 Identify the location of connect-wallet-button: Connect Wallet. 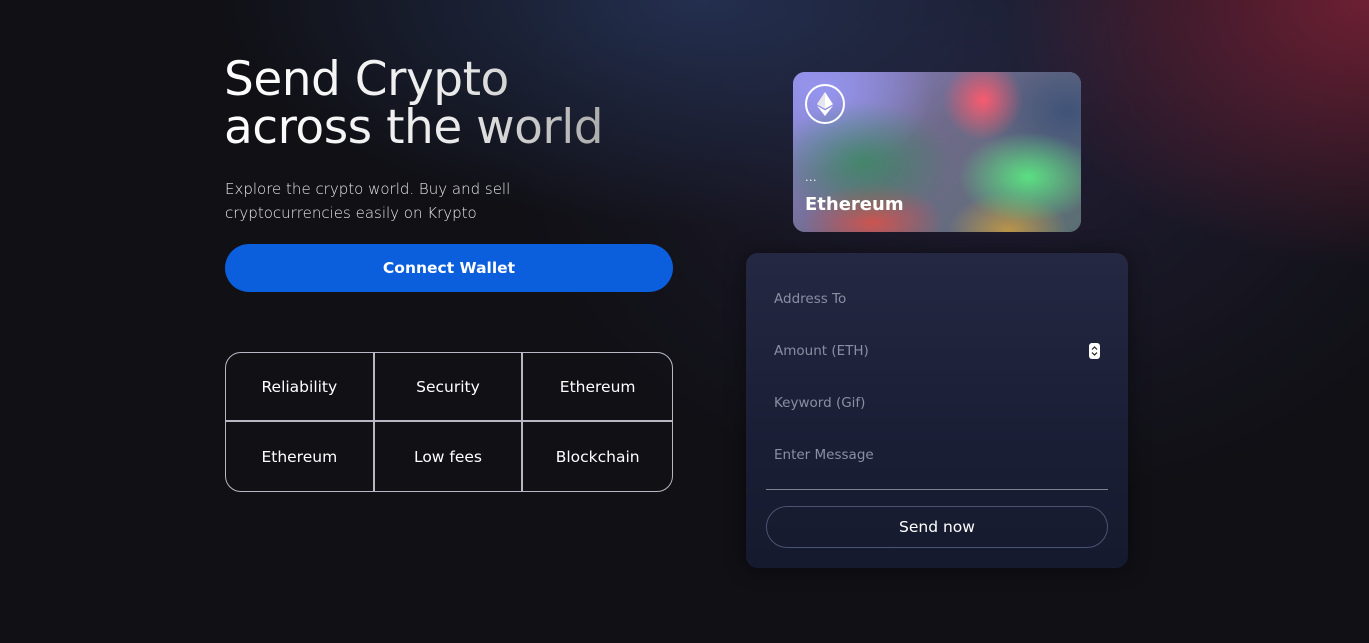
(449, 268).